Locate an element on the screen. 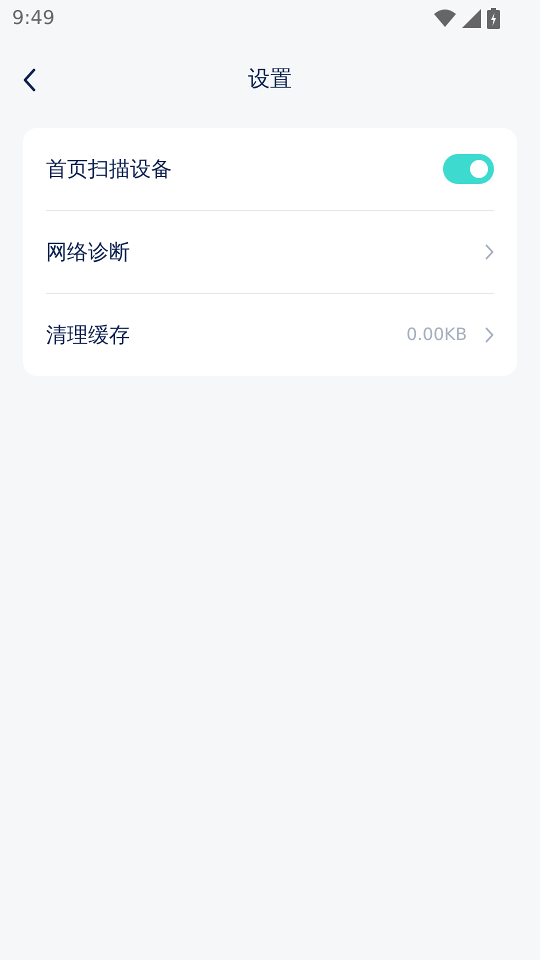  setting-label: 清理缓存 is located at coordinates (88, 335).